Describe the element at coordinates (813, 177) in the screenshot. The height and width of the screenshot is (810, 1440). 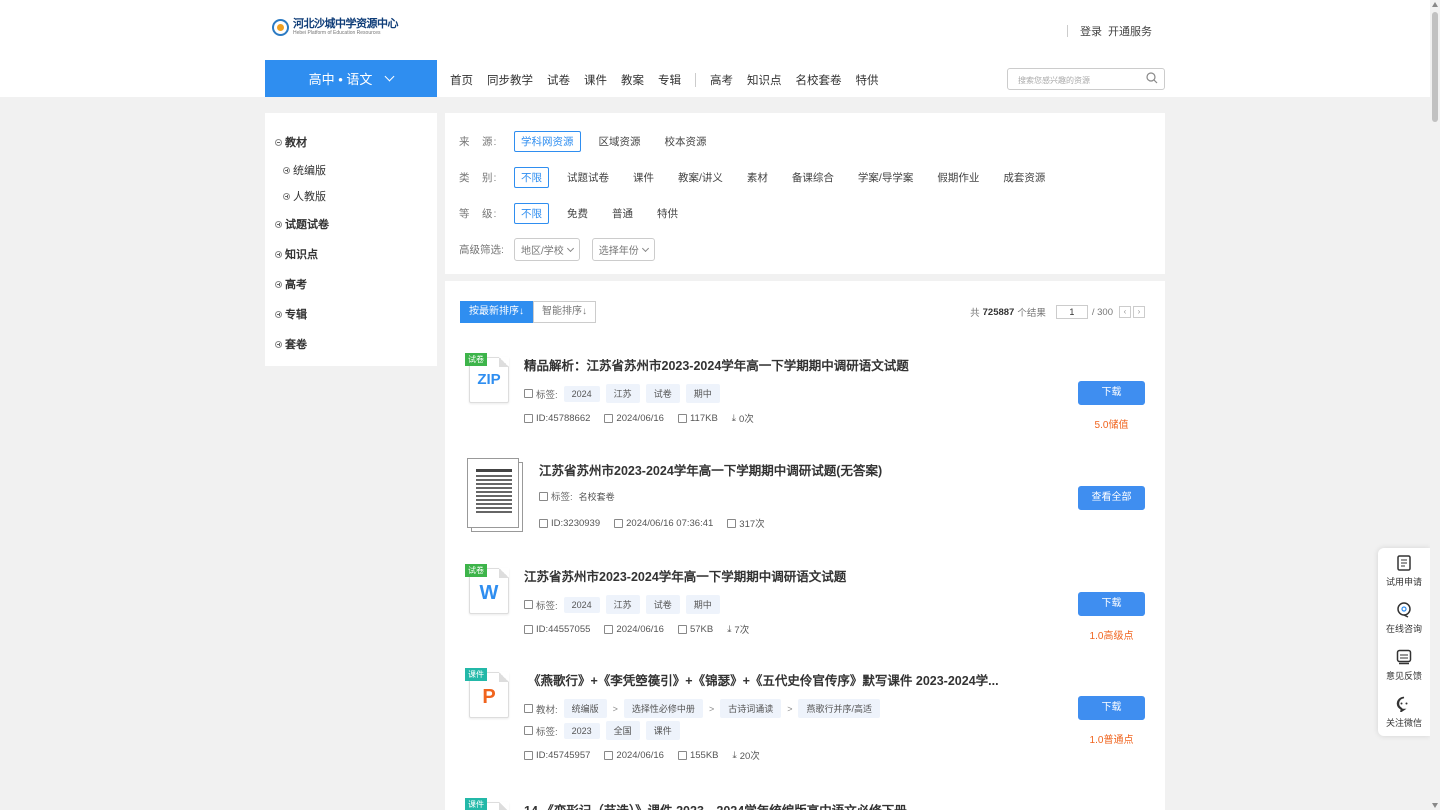
I see `filter-option: 备课综合` at that location.